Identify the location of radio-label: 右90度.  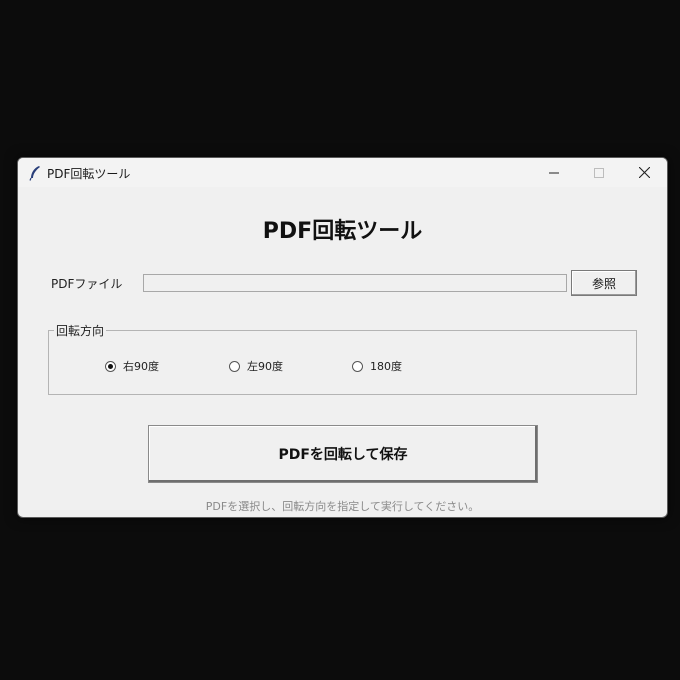
(141, 366).